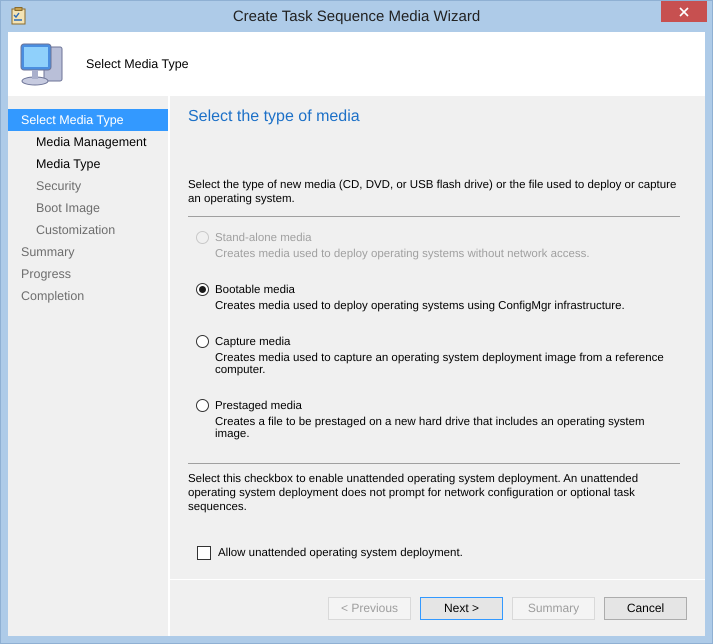 This screenshot has width=713, height=644. I want to click on unattended-note: Select this checkbox to enable unattended operating system deployment. An unattended operating system deployment does not prompt for network configuration or optional task sequences., so click(414, 493).